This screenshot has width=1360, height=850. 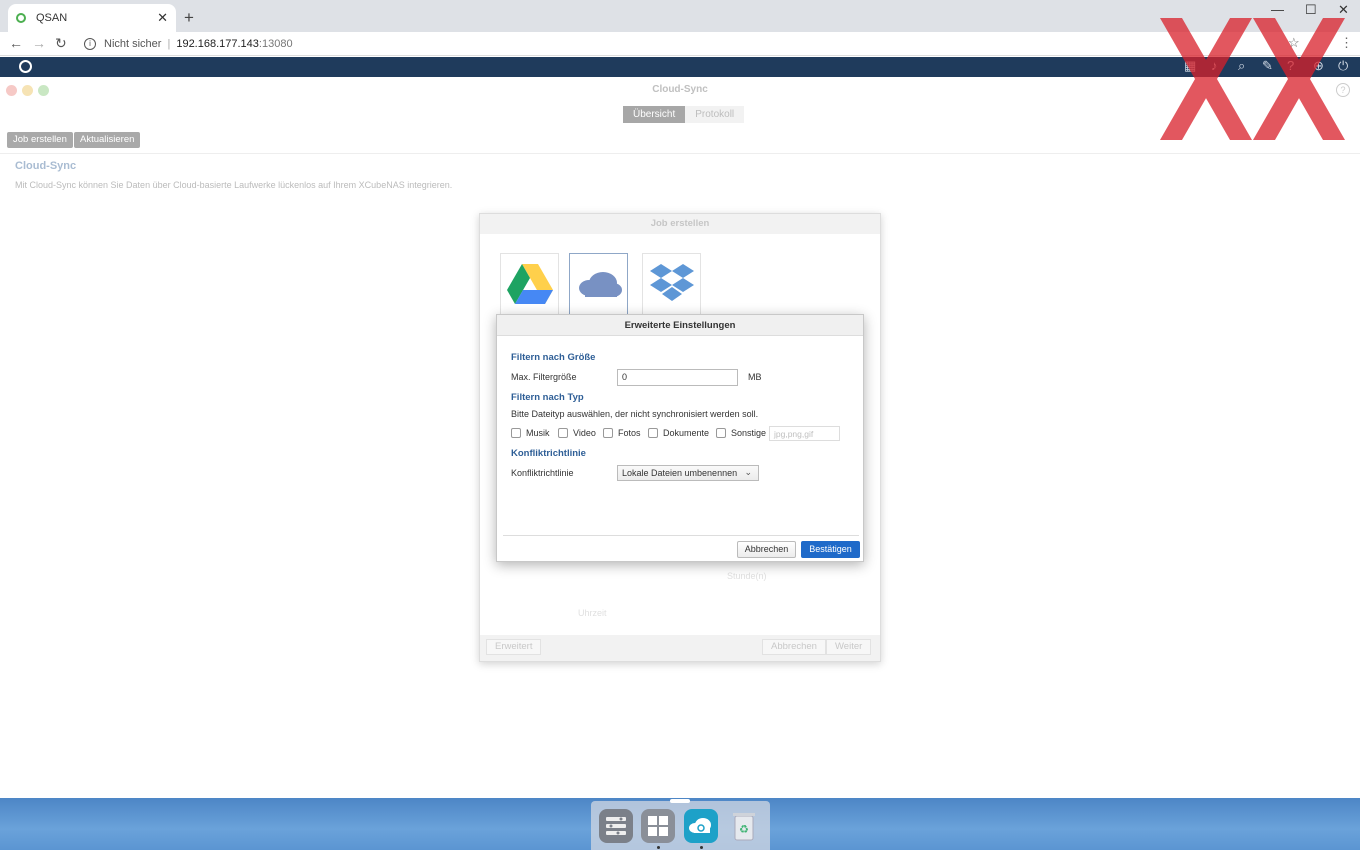 What do you see at coordinates (849, 647) in the screenshot?
I see `next-button: Weiter` at bounding box center [849, 647].